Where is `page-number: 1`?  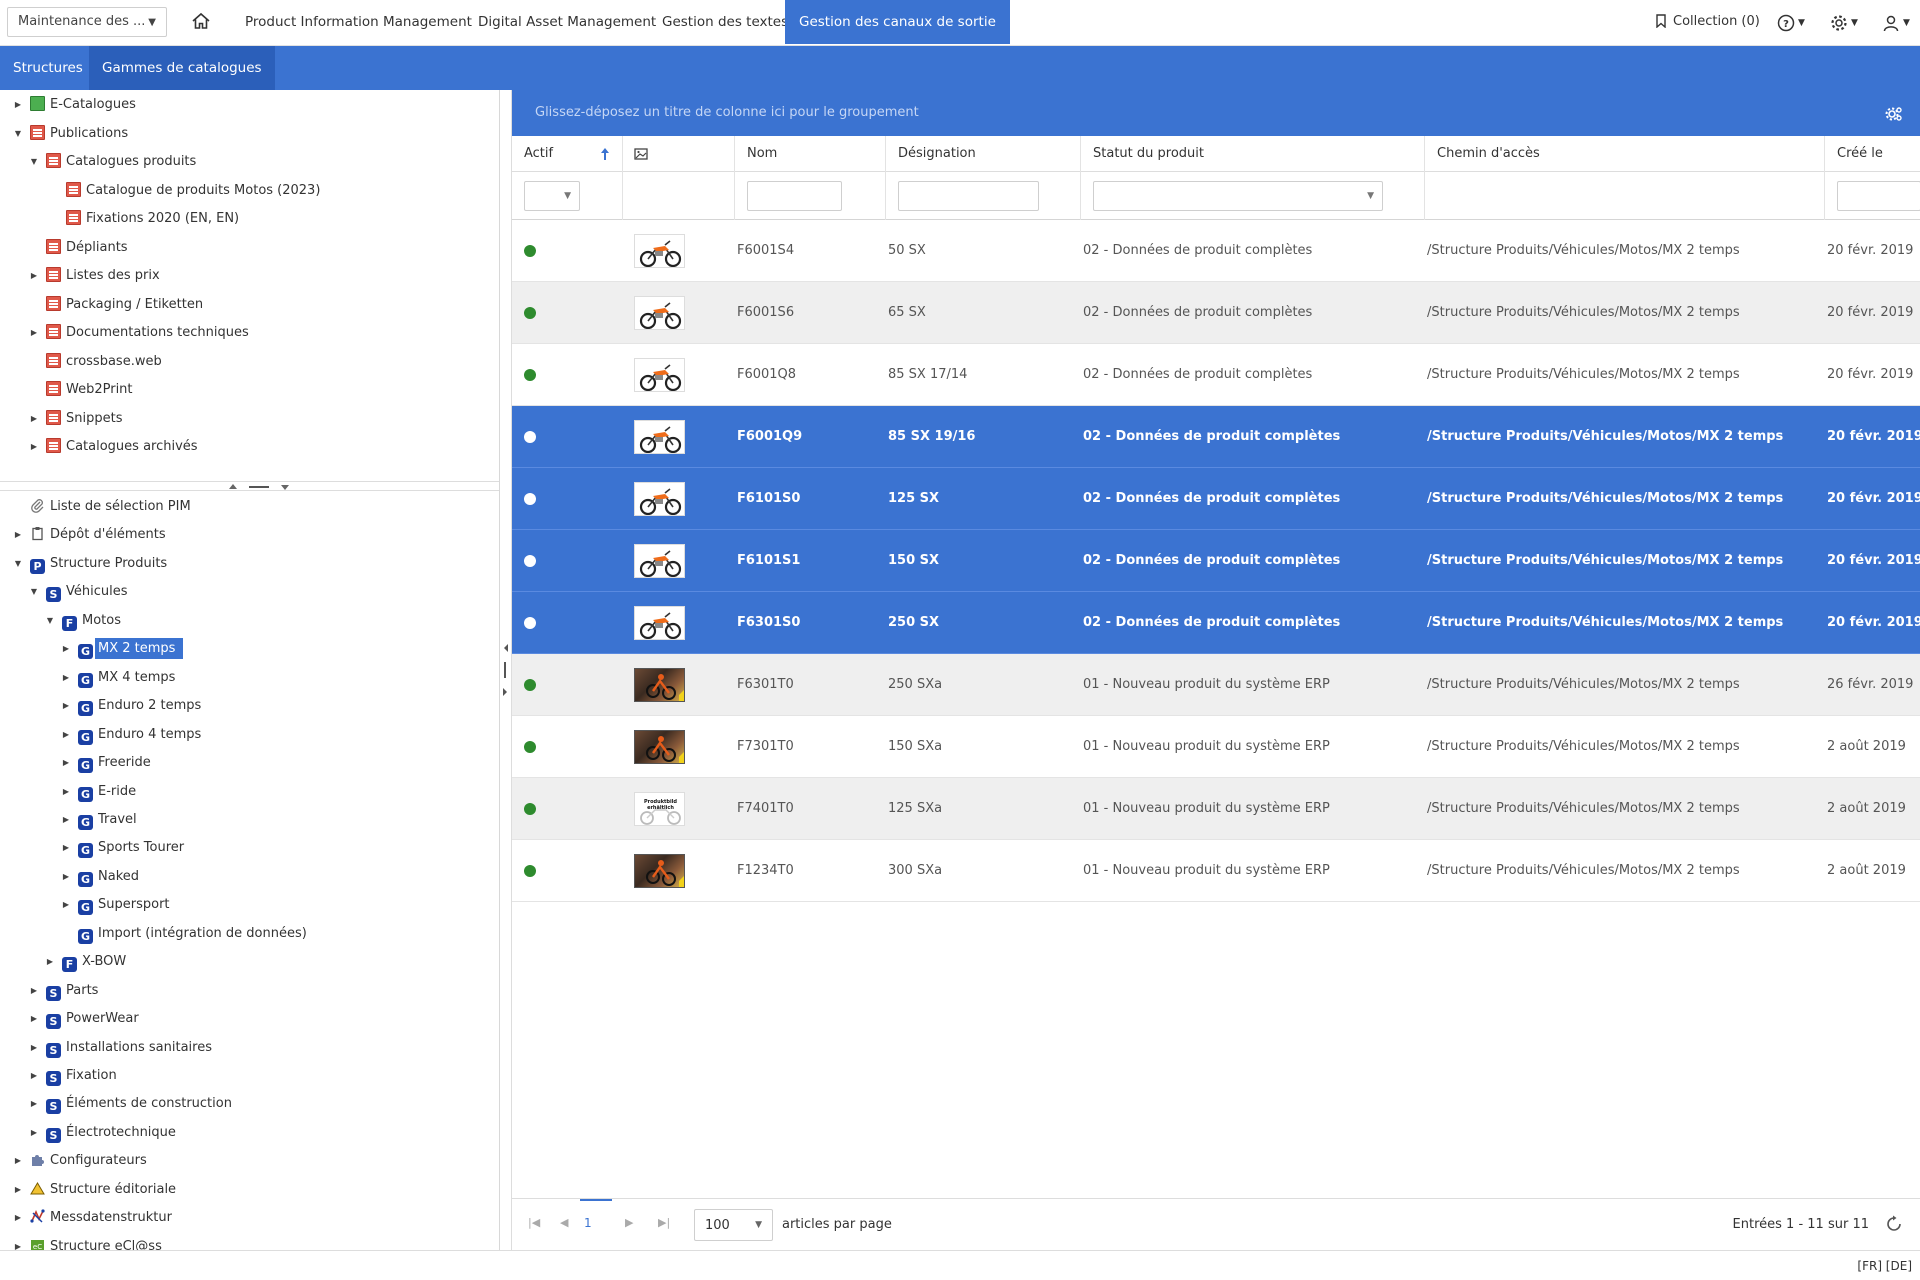 page-number: 1 is located at coordinates (588, 1223).